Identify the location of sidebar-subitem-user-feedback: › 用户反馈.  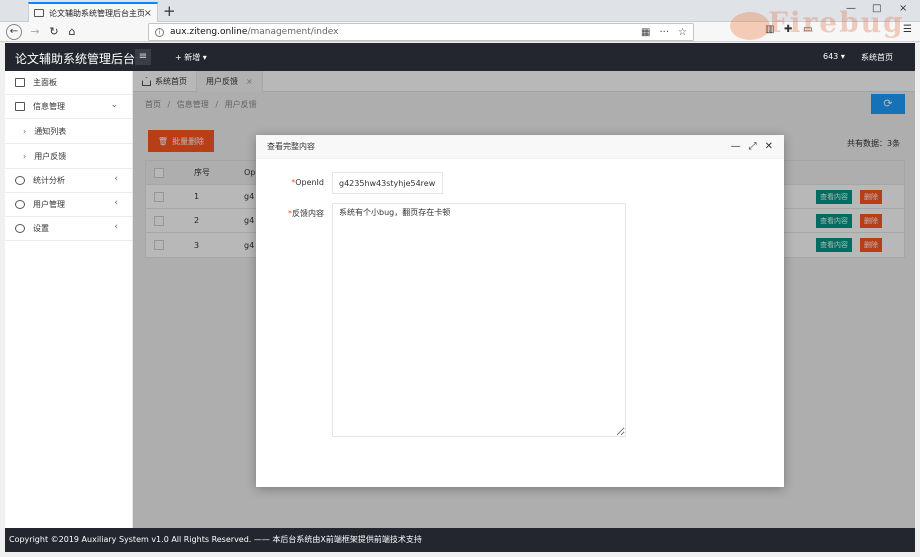
(68, 156).